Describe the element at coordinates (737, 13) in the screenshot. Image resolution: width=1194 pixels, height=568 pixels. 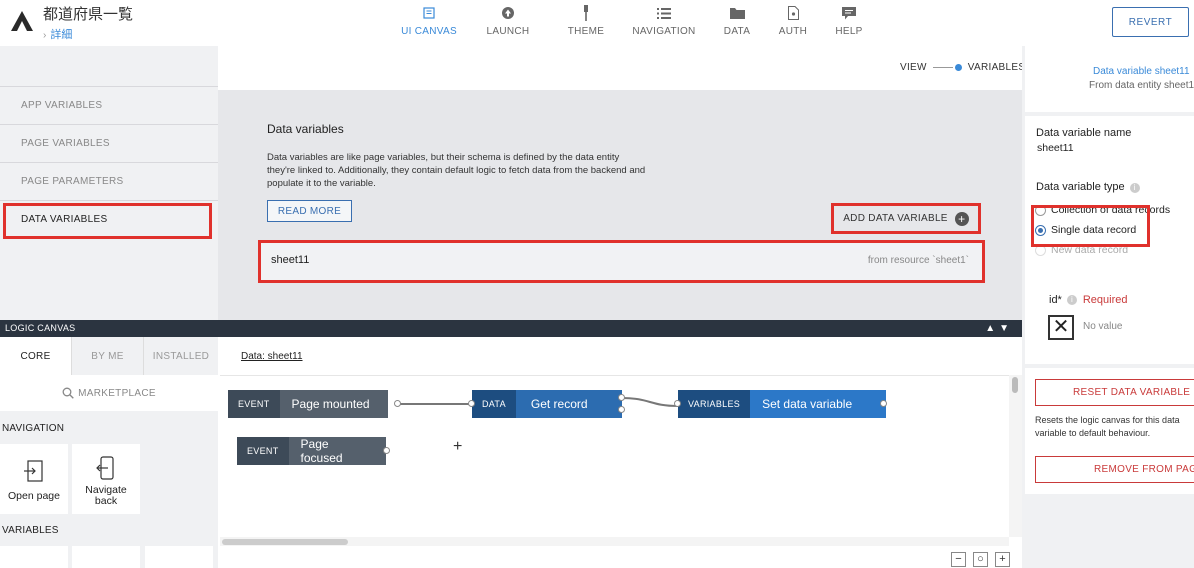
I see `folder-icon` at that location.